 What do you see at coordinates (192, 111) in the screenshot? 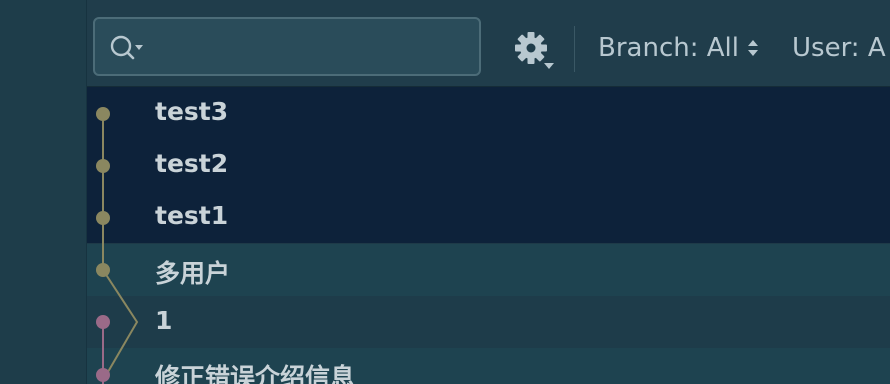
I see `commit-message: test3` at bounding box center [192, 111].